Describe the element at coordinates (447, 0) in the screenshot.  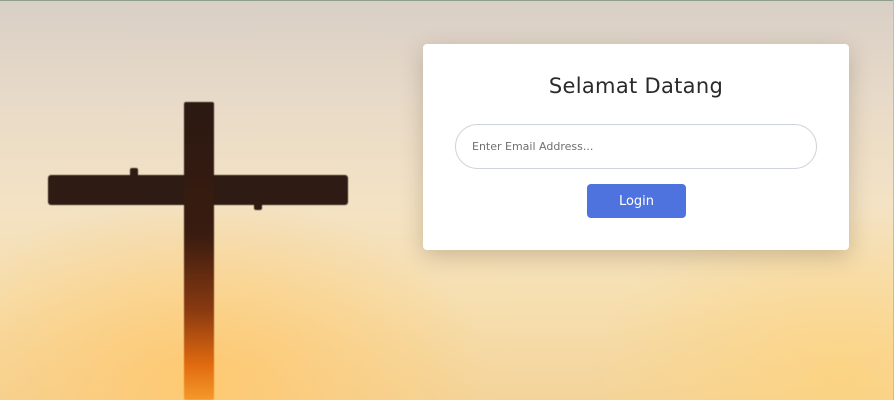
I see `top-border` at that location.